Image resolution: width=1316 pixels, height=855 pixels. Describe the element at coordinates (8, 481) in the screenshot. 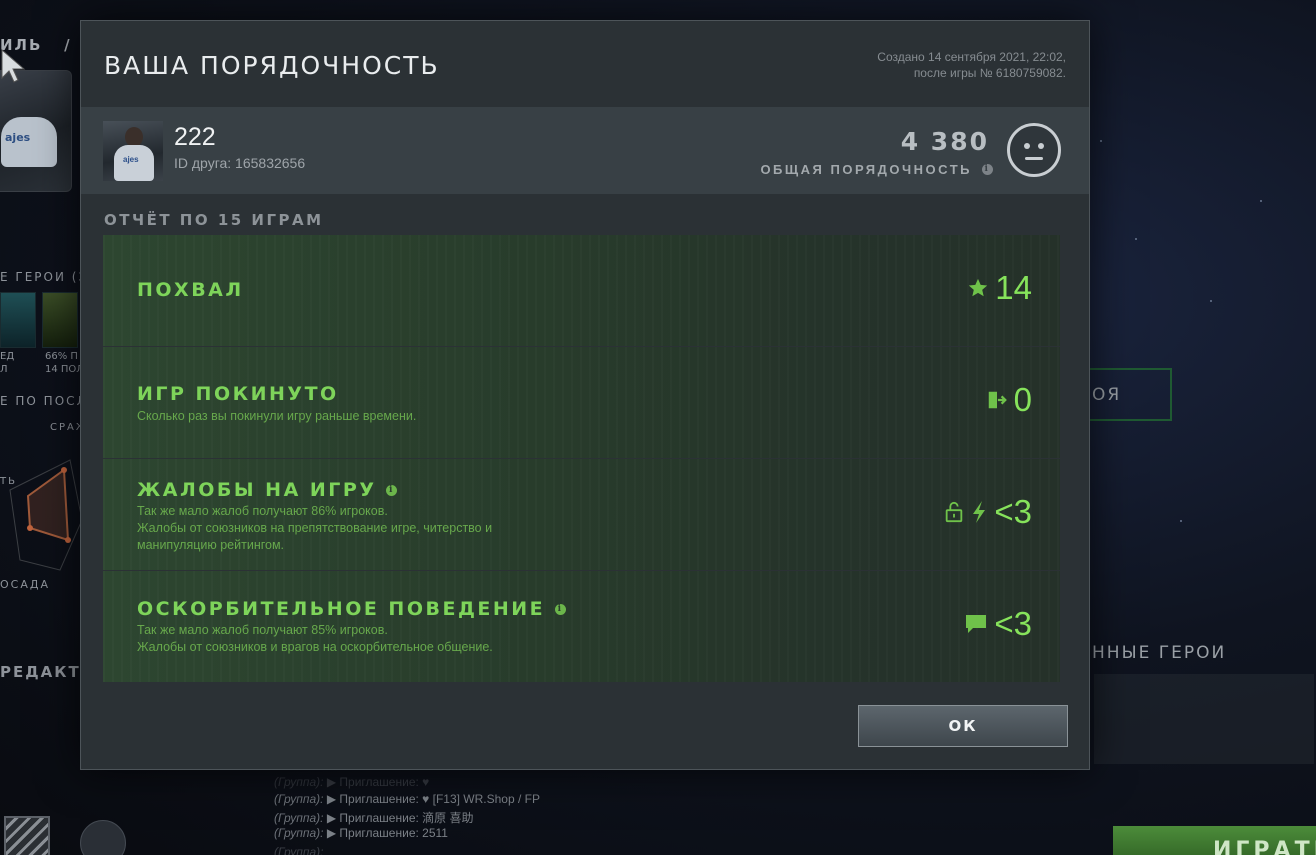

I see `bg-radar-label: ТЬ` at that location.